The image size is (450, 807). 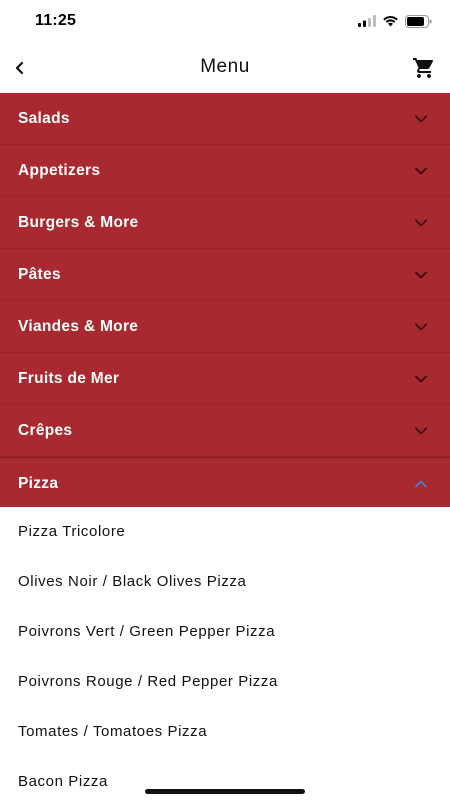 I want to click on category-label: Salads, so click(x=44, y=118).